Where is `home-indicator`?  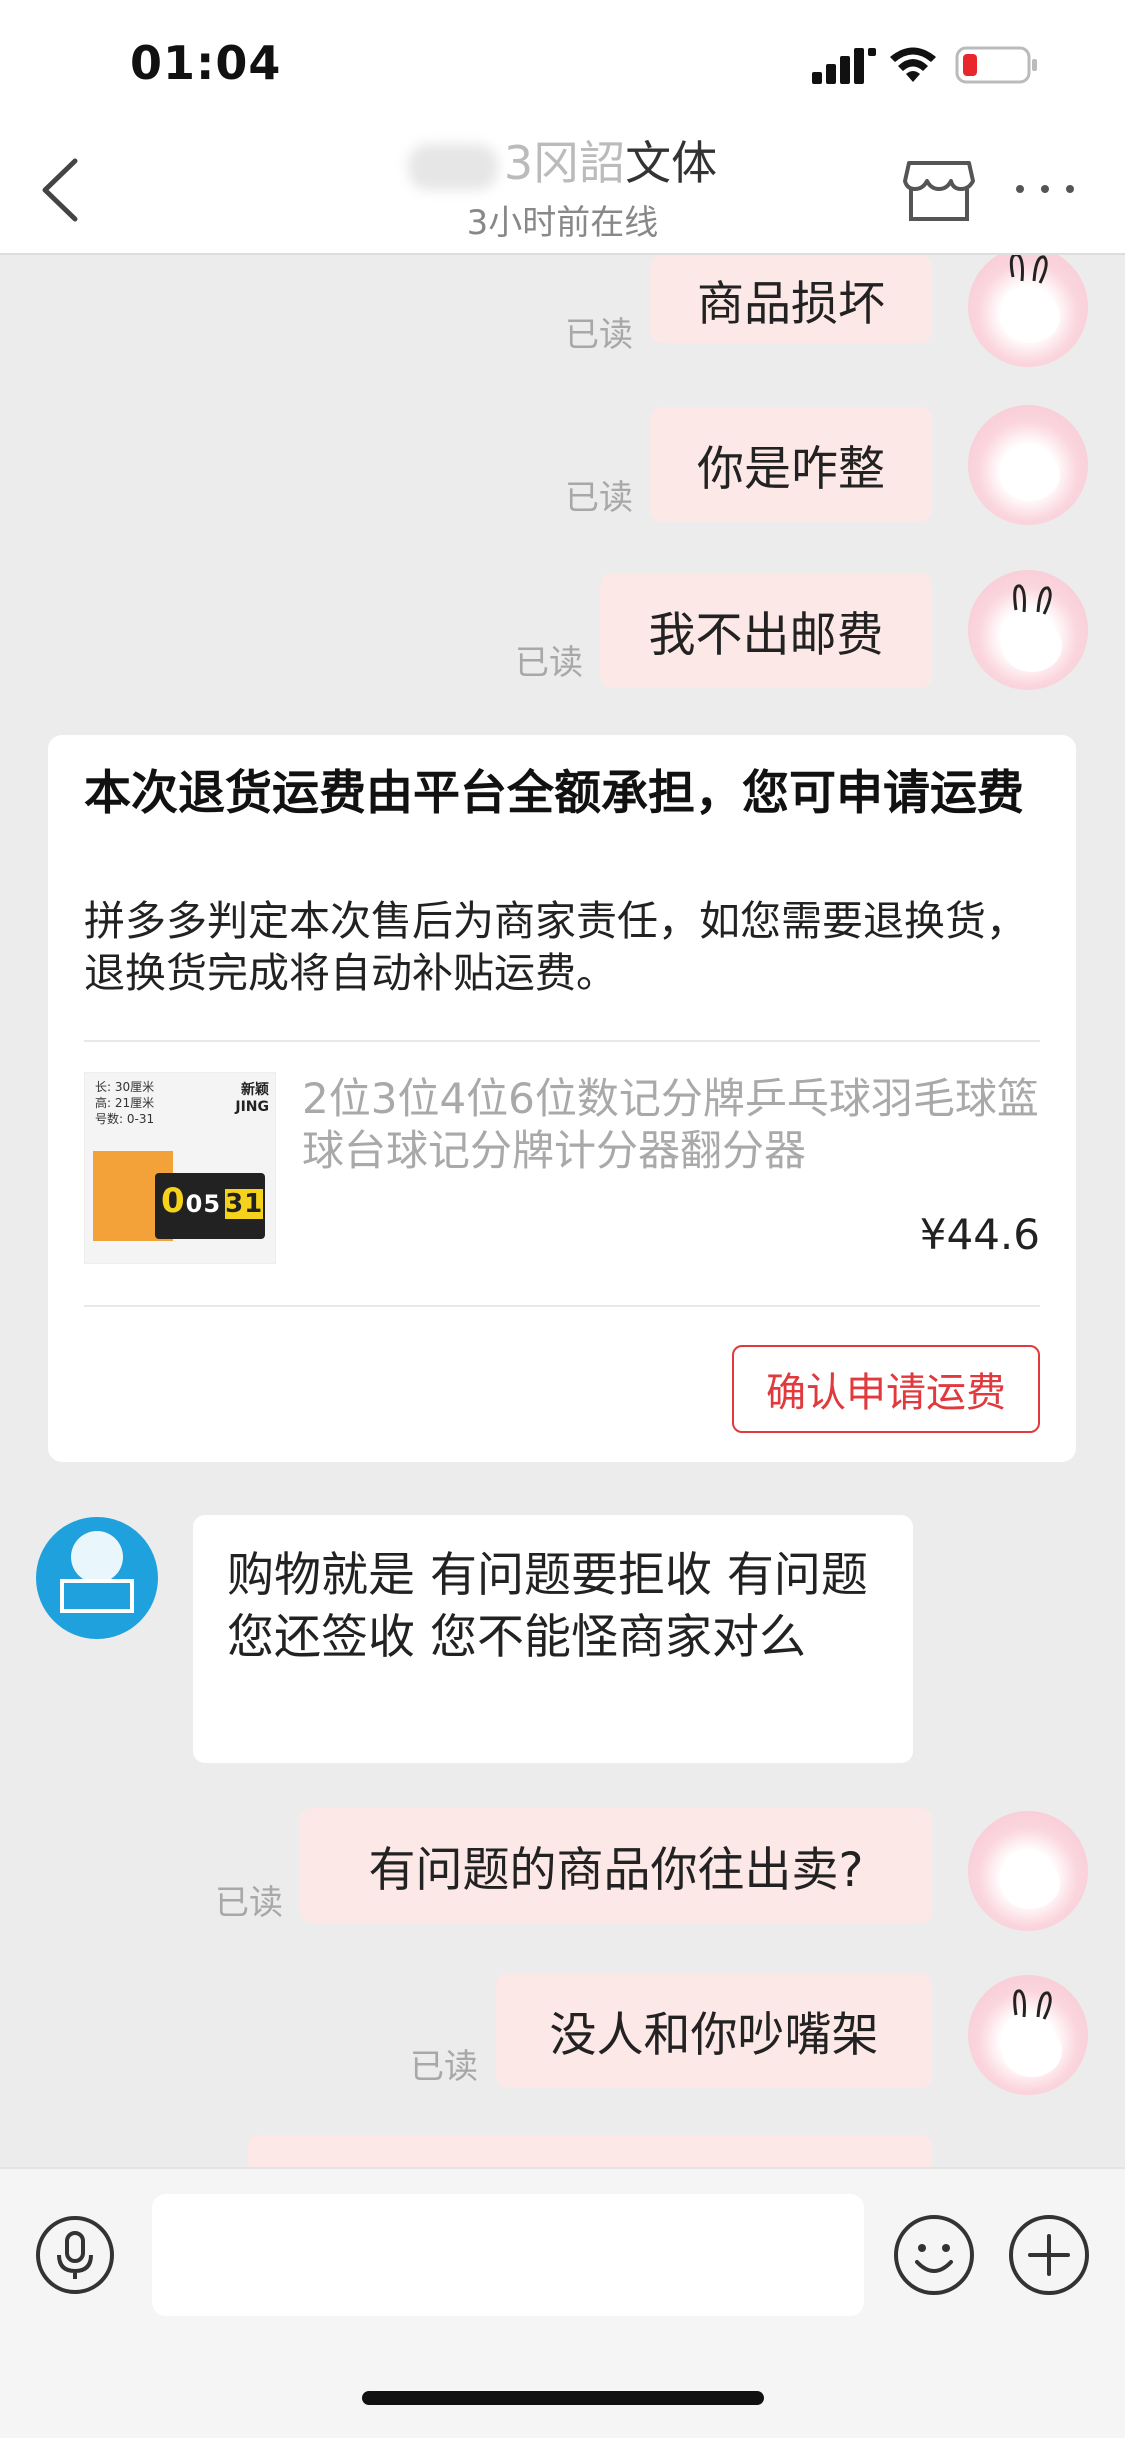
home-indicator is located at coordinates (563, 2398).